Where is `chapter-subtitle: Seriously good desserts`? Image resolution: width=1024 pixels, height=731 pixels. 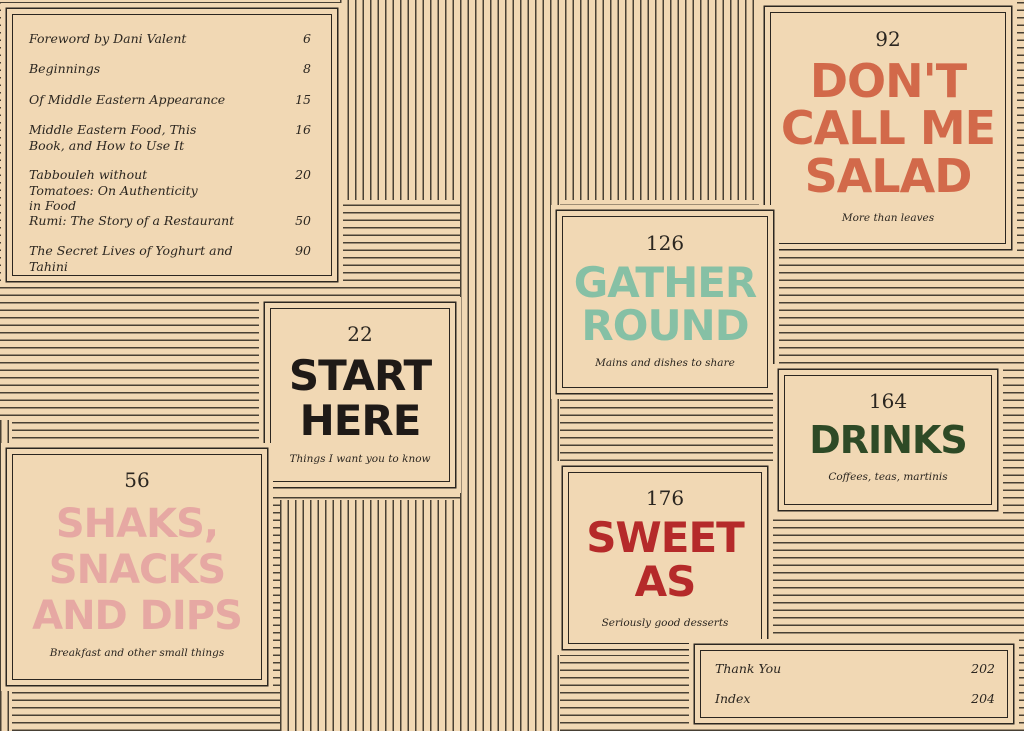
chapter-subtitle: Seriously good desserts is located at coordinates (665, 623).